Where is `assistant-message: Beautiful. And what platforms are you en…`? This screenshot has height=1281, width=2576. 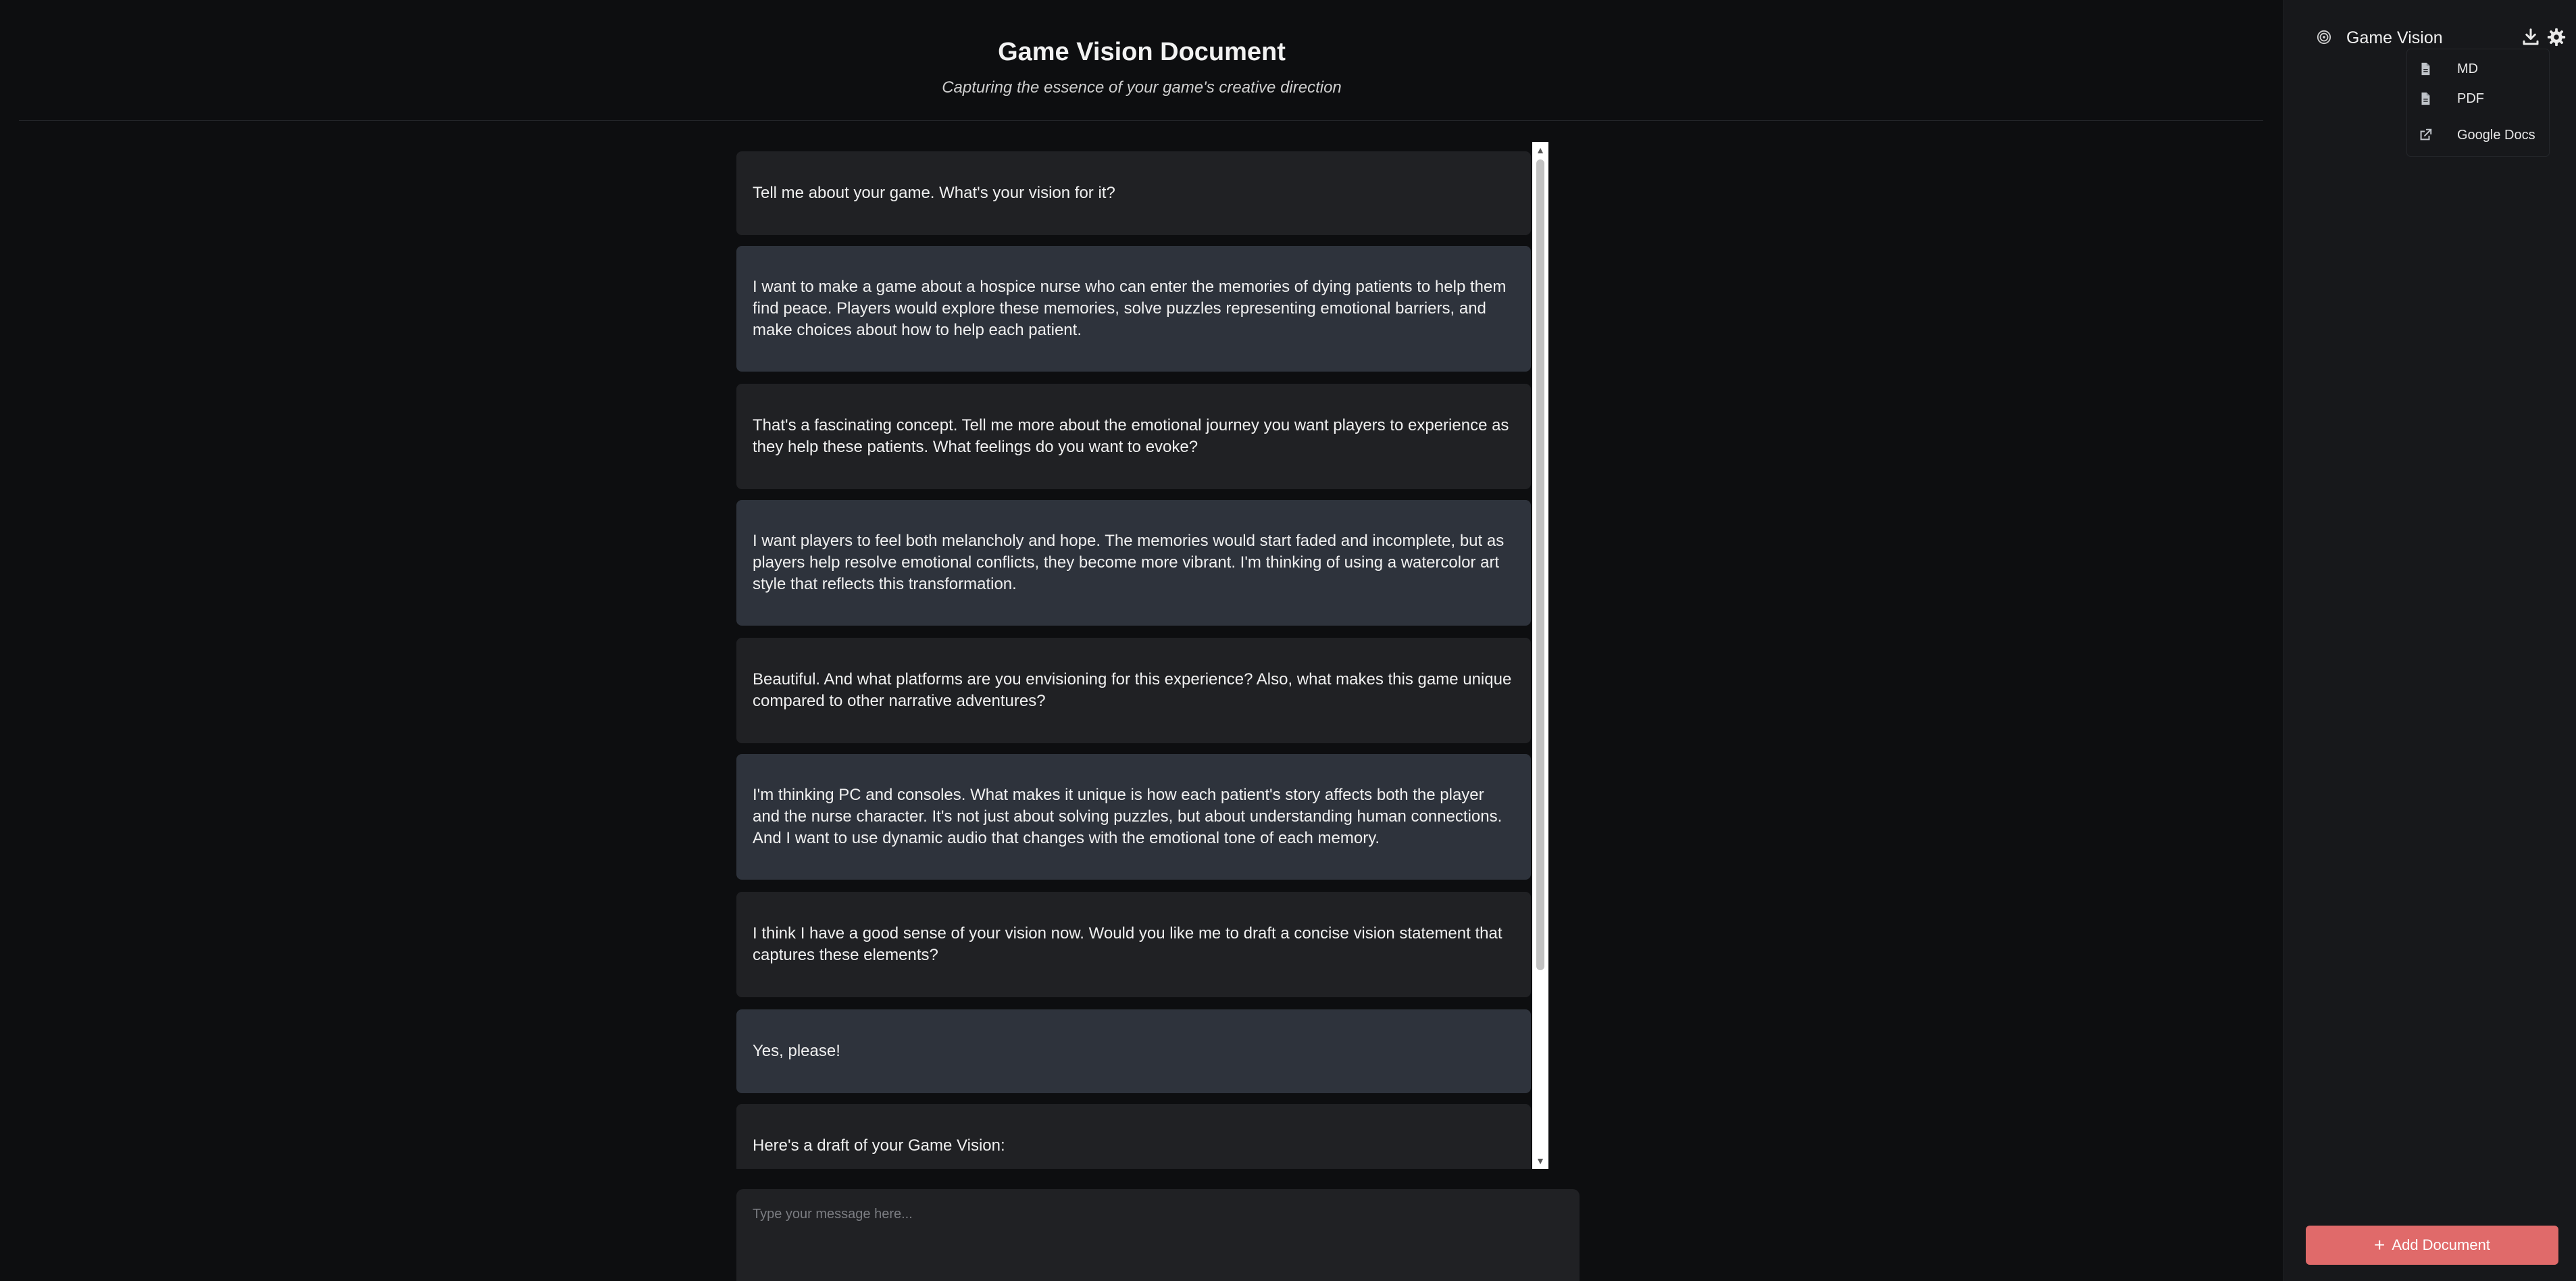
assistant-message: Beautiful. And what platforms are you en… is located at coordinates (1133, 691).